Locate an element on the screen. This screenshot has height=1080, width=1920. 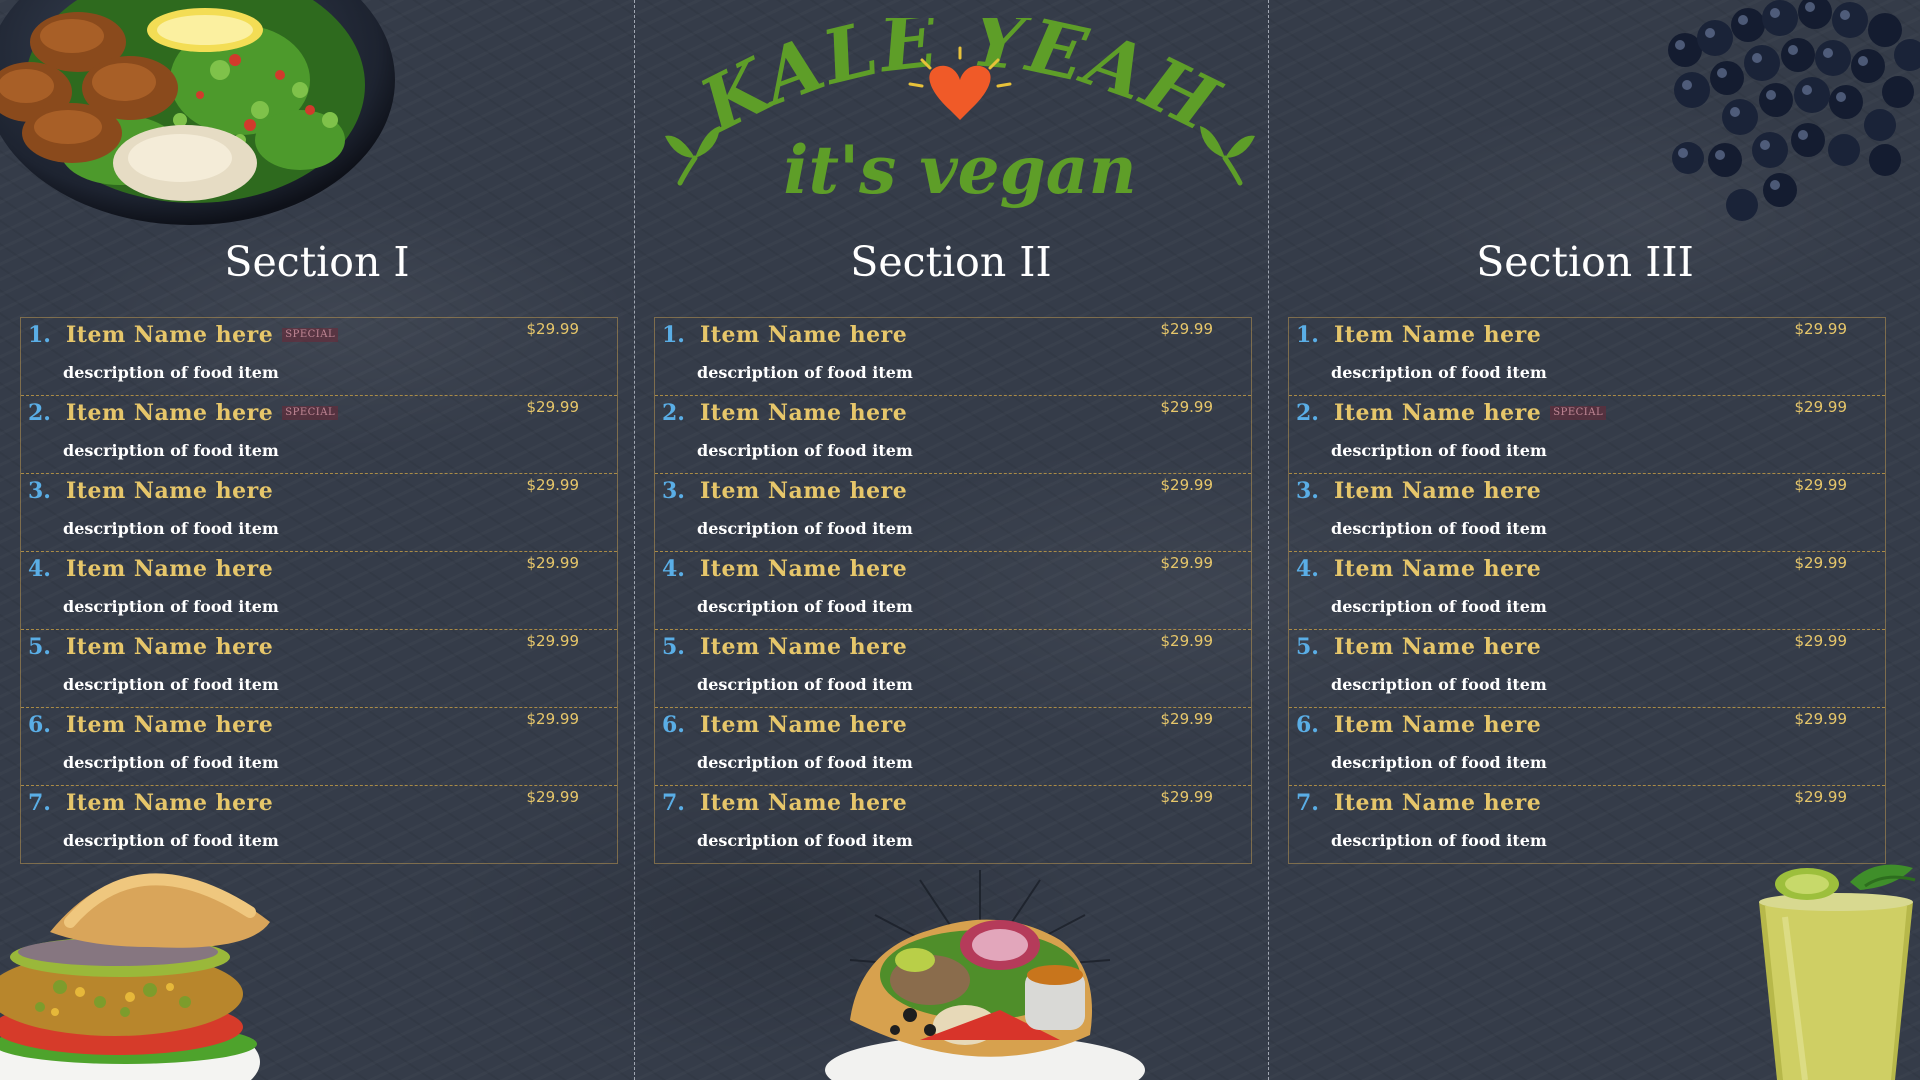
item-number: 1. is located at coordinates (673, 335).